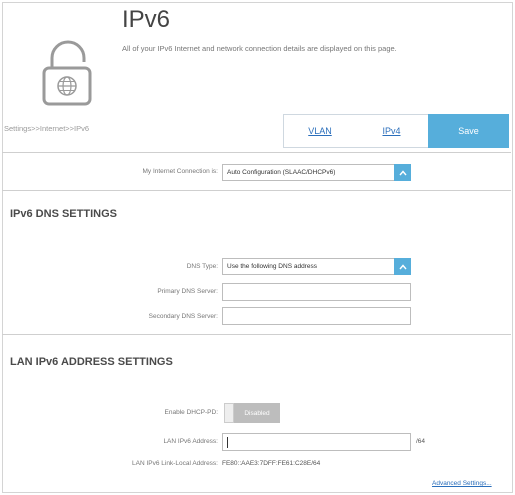 The height and width of the screenshot is (495, 515). Describe the element at coordinates (468, 131) in the screenshot. I see `save-button: Save` at that location.